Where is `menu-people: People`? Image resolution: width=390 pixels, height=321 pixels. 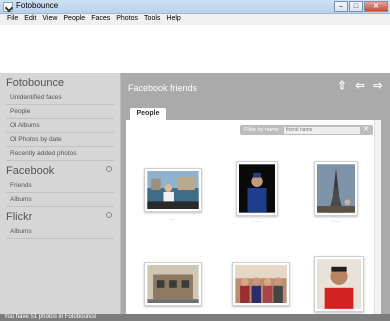
menu-people: People is located at coordinates (74, 19).